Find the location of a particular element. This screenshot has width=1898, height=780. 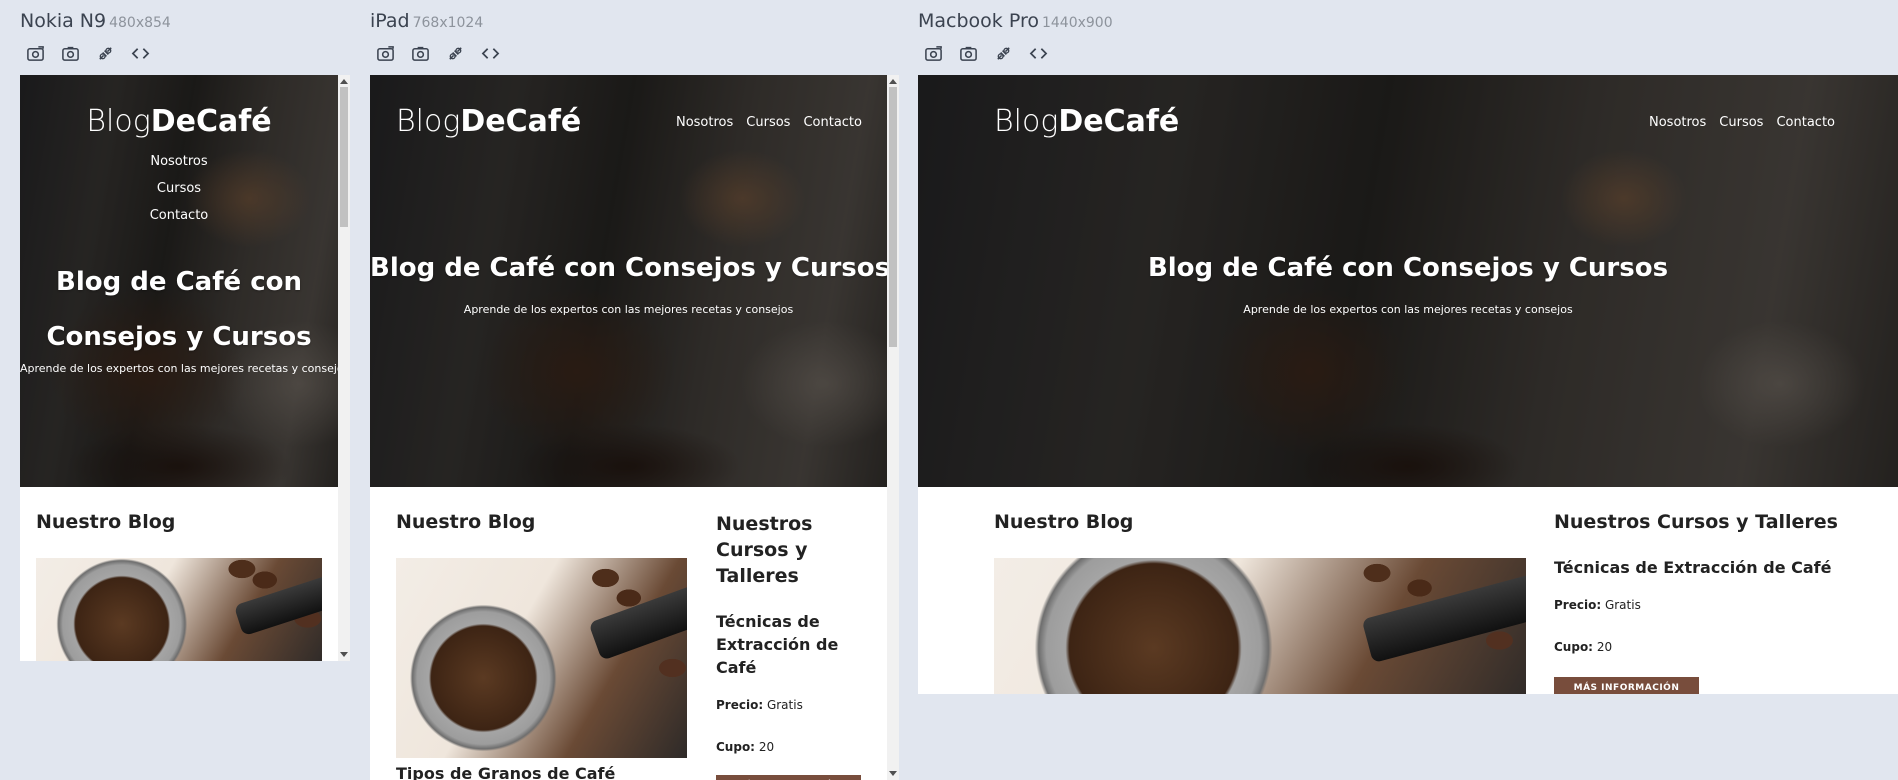

device-size: 768x1024 is located at coordinates (448, 23).